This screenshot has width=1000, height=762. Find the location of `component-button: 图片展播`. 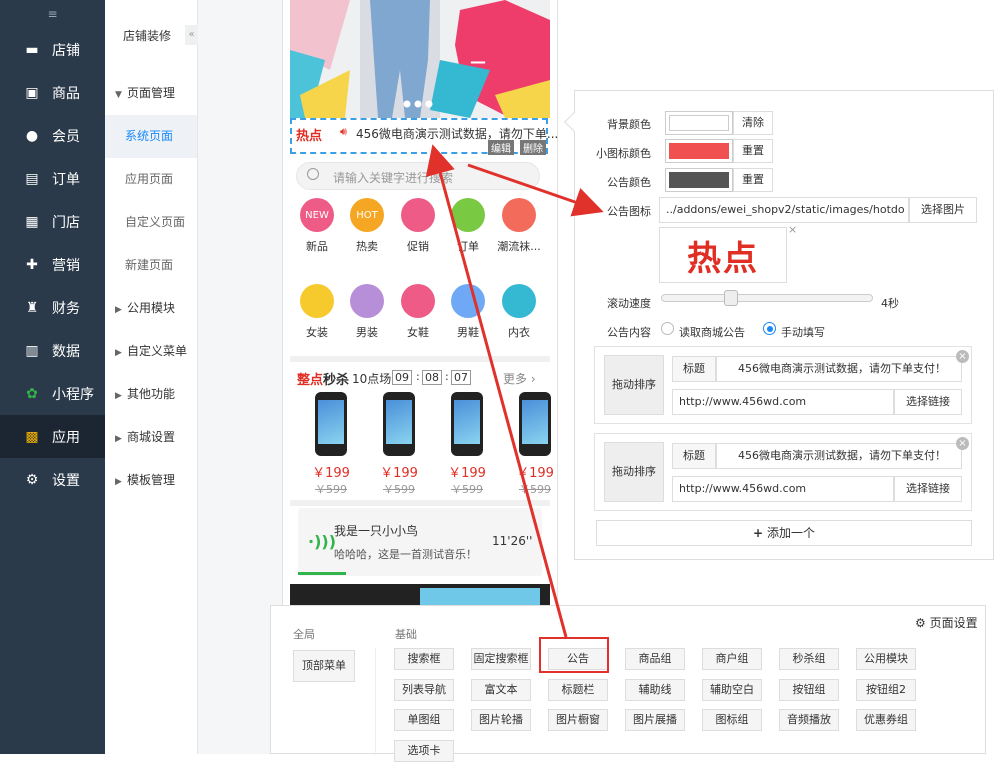

component-button: 图片展播 is located at coordinates (655, 720).